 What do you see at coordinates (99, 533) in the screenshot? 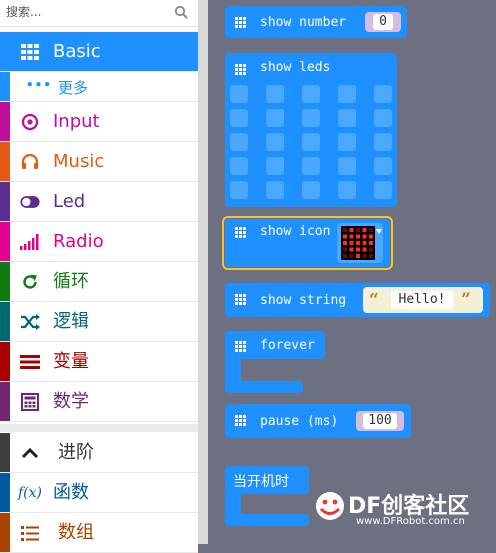
I see `category-arrays: 数组` at bounding box center [99, 533].